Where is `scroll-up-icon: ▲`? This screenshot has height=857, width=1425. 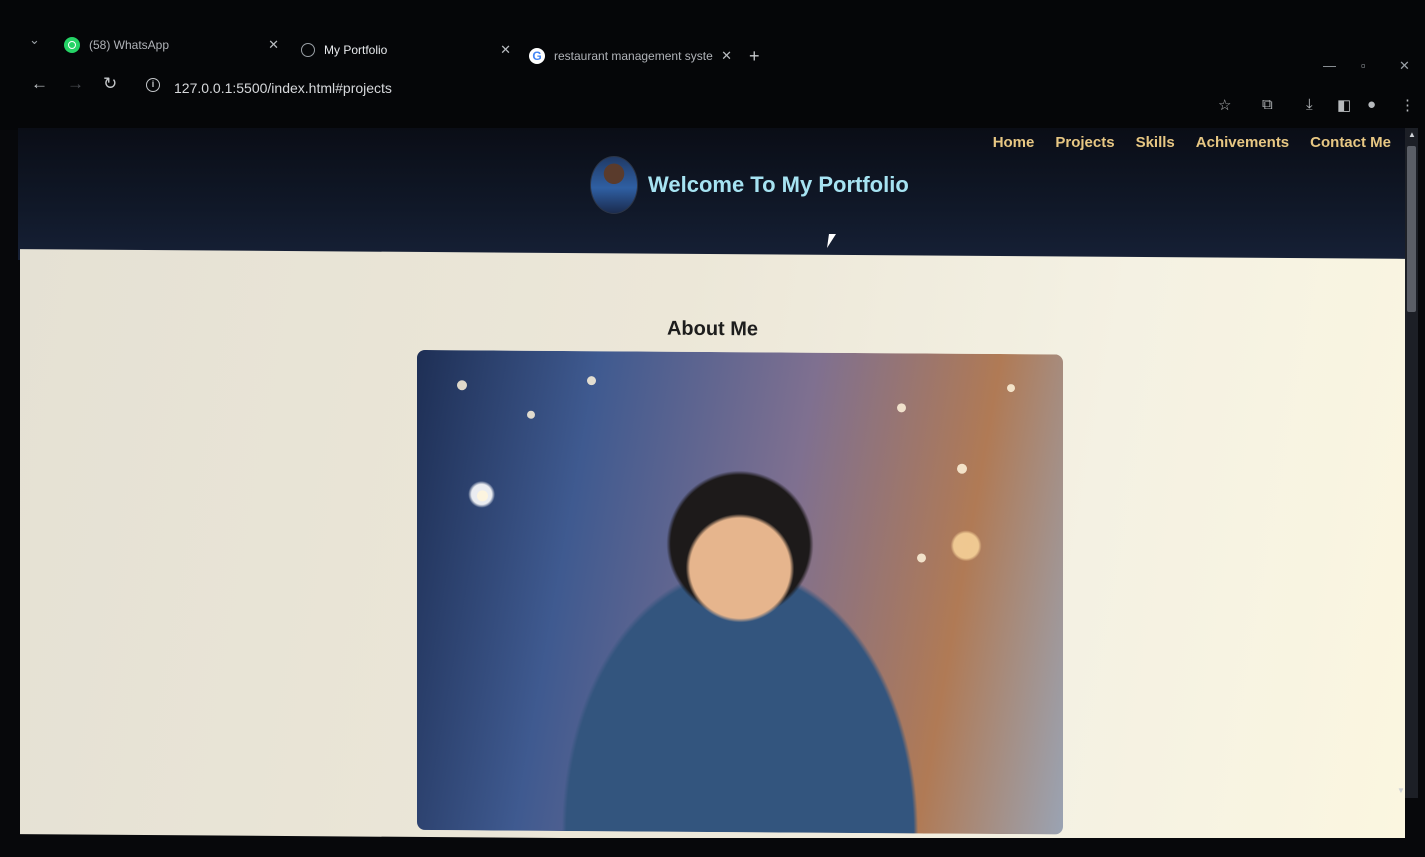
scroll-up-icon: ▲ is located at coordinates (1412, 134).